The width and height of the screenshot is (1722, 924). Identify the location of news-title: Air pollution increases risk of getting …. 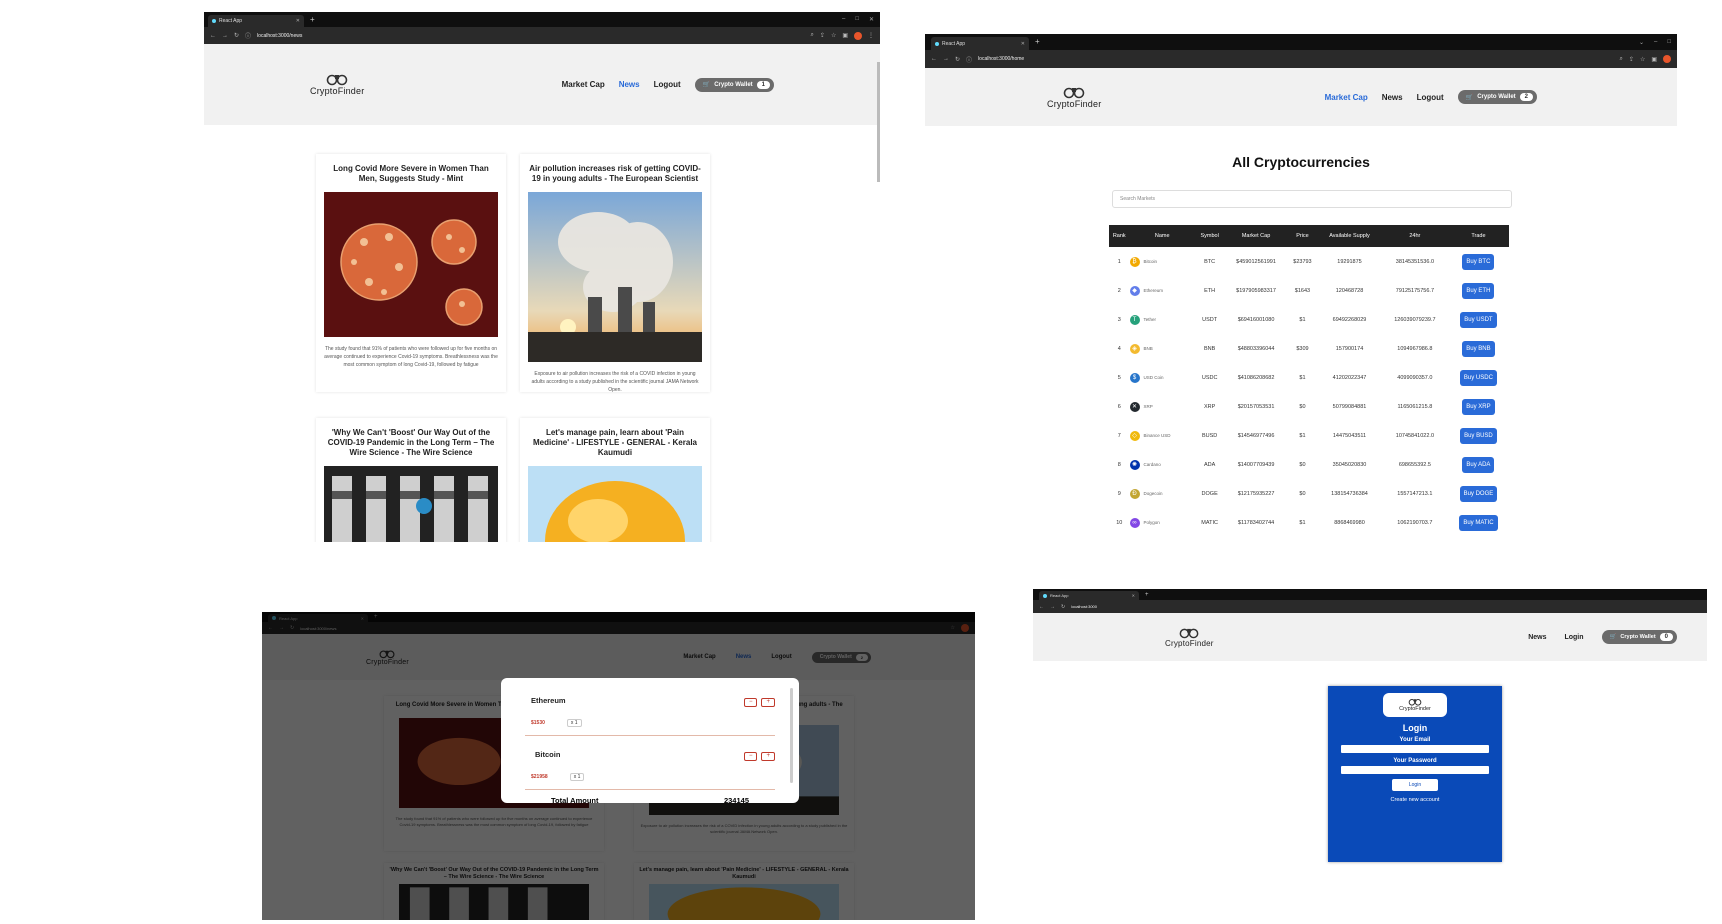
(615, 174).